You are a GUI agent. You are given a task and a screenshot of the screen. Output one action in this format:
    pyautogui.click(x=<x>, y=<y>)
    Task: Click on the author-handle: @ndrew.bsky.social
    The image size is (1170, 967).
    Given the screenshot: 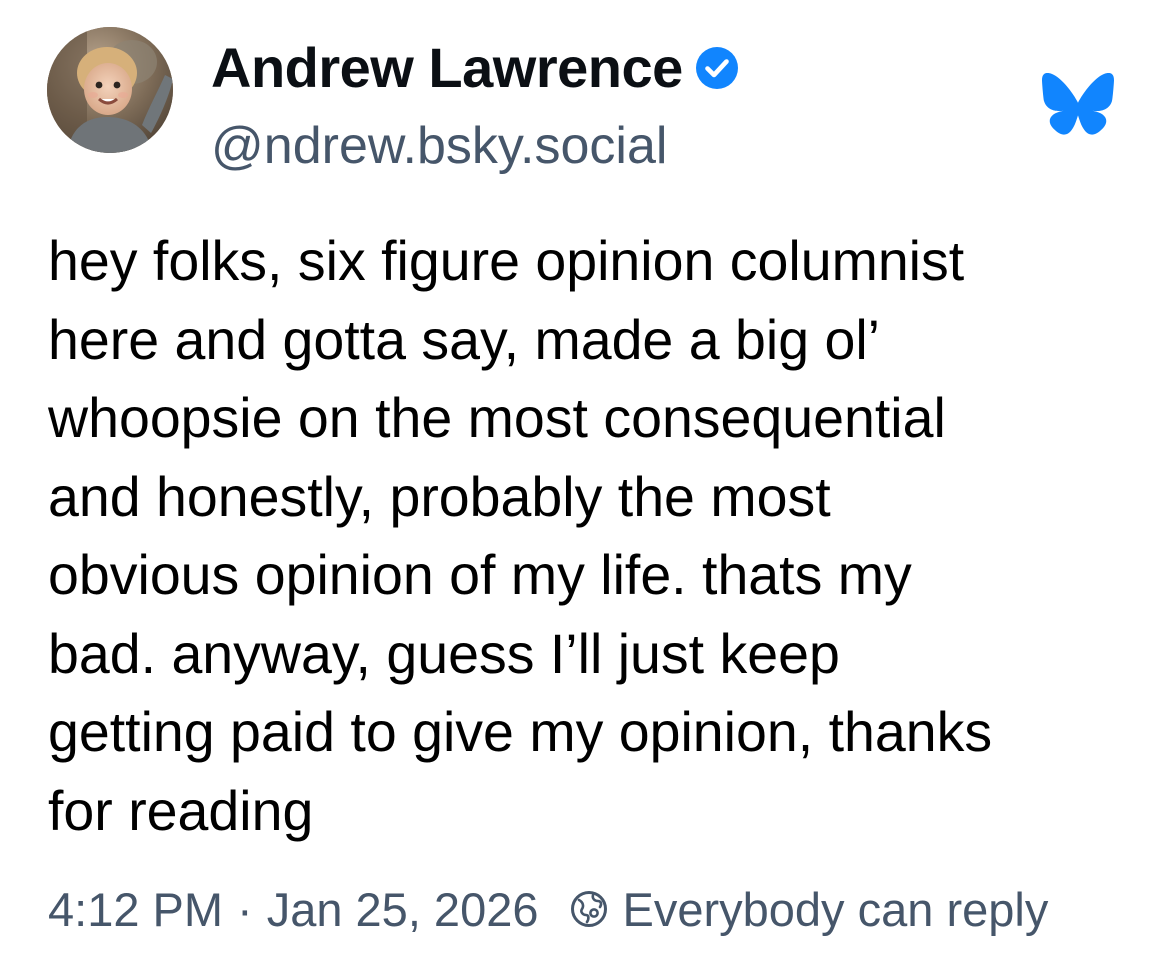 What is the action you would take?
    pyautogui.click(x=439, y=146)
    